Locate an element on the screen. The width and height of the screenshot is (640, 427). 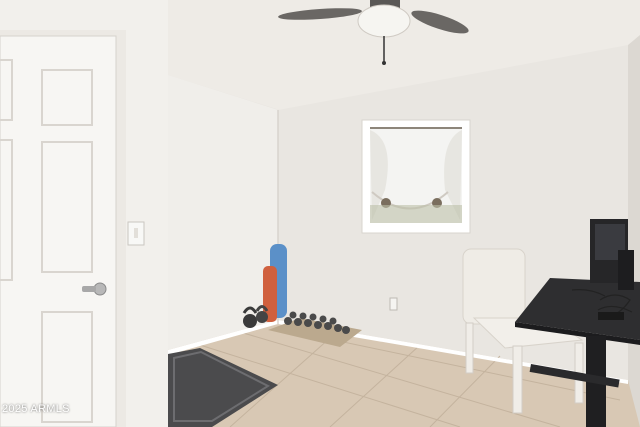
monitor is located at coordinates (612, 254).